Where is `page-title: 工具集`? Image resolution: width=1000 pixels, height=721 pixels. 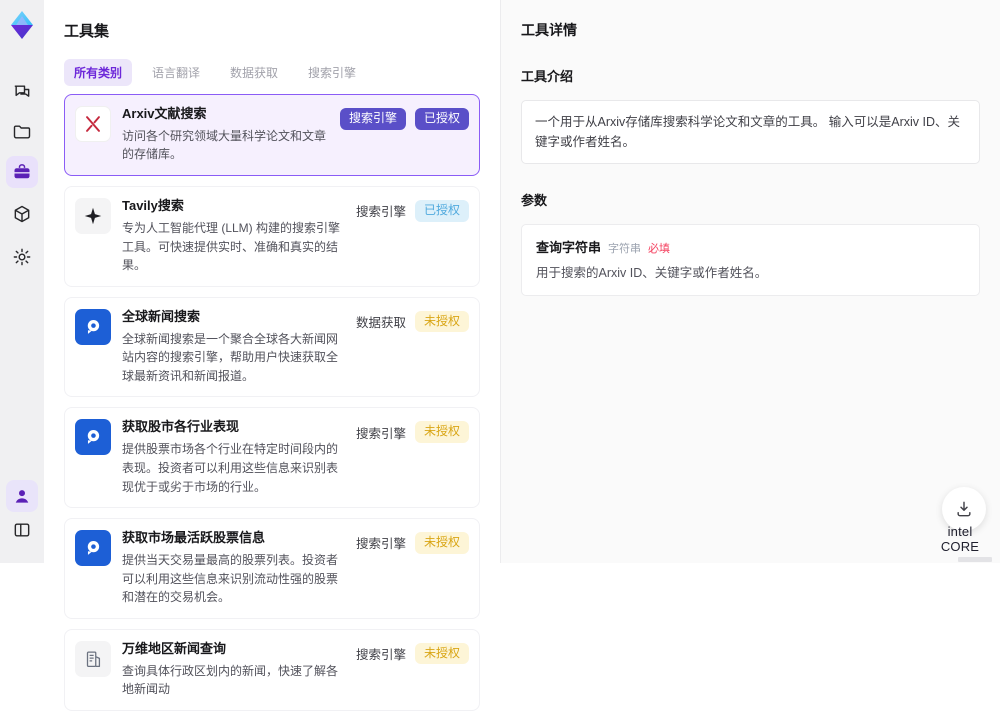 page-title: 工具集 is located at coordinates (87, 31).